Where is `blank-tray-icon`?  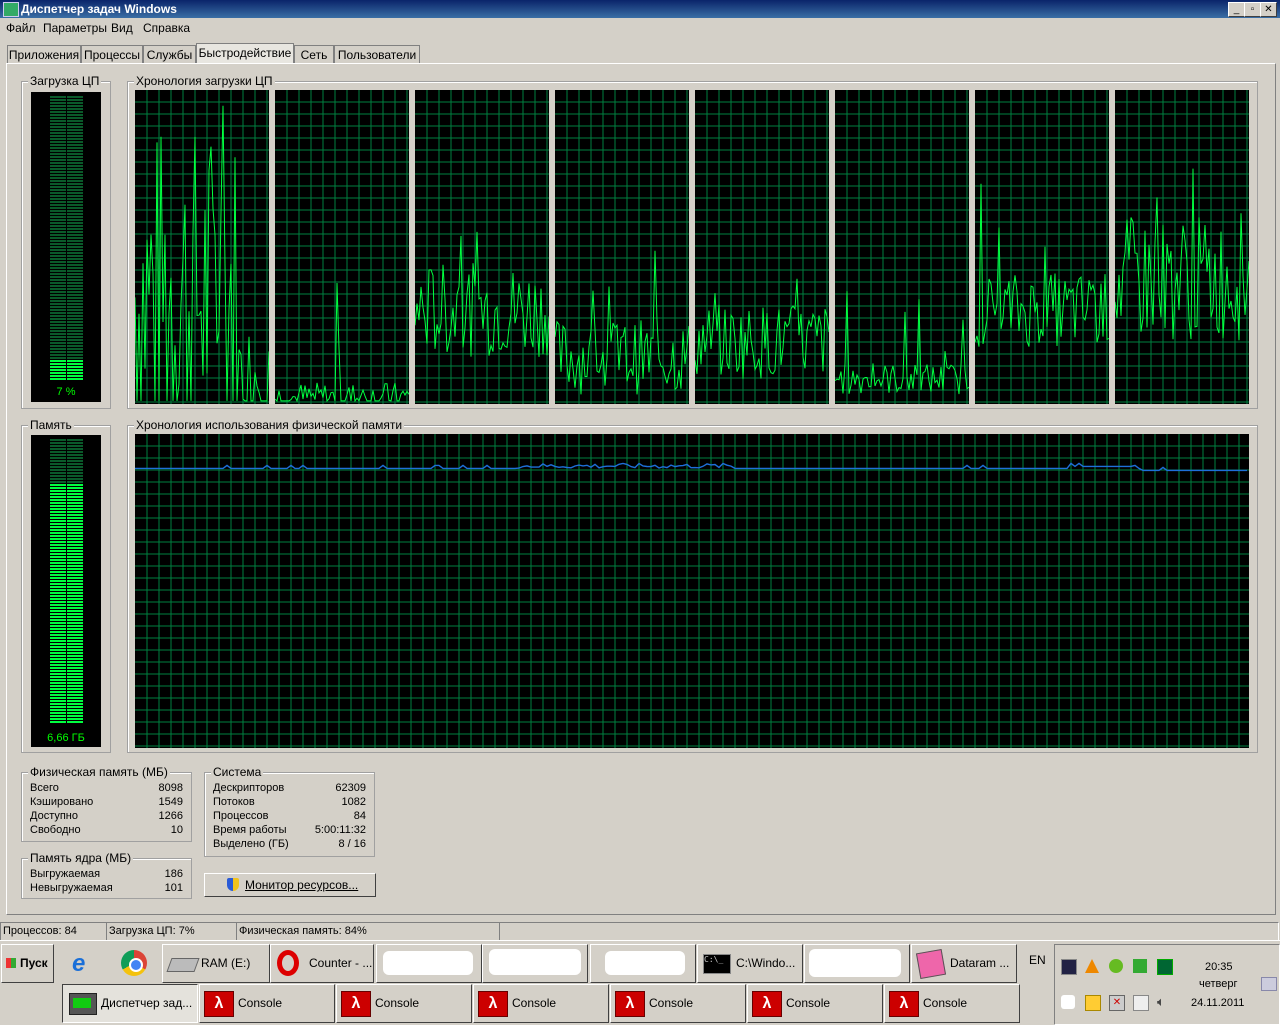
blank-tray-icon is located at coordinates (1068, 1002).